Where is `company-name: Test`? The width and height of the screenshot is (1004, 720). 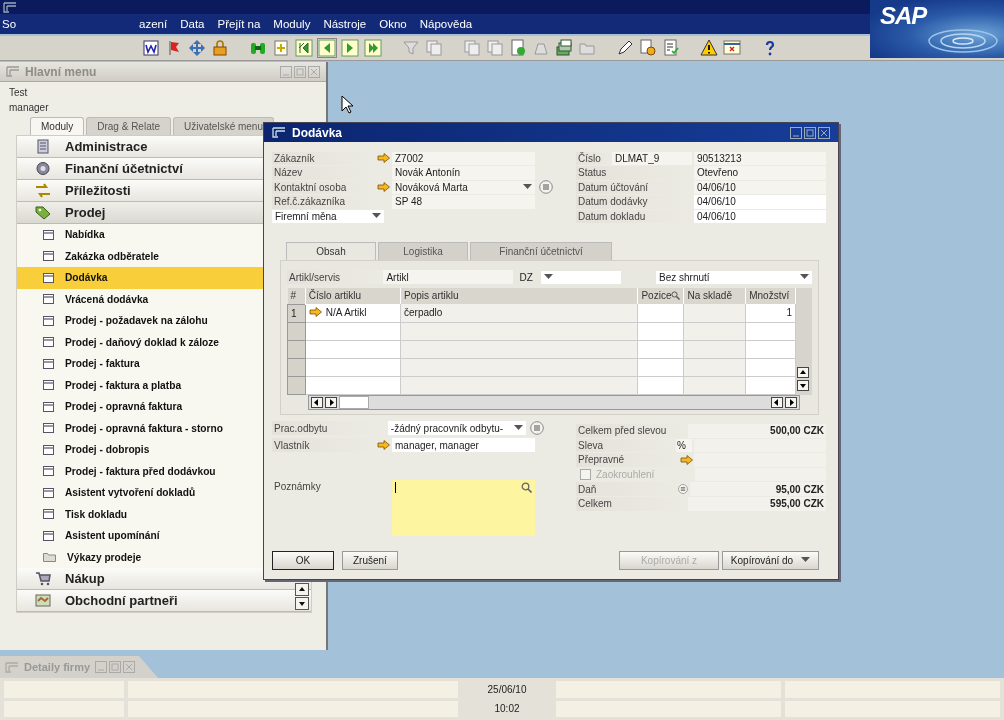 company-name: Test is located at coordinates (19, 93).